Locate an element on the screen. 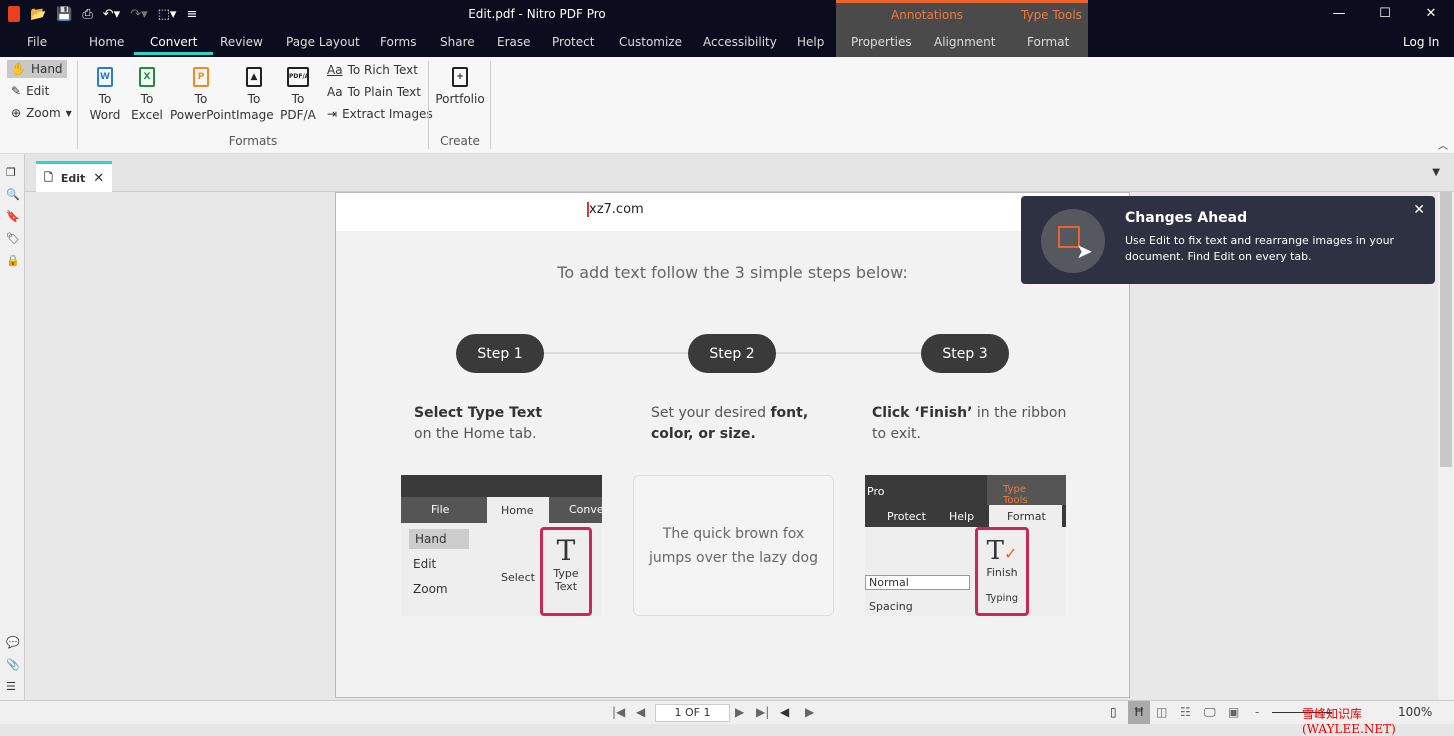 This screenshot has width=1454, height=736. tab-forms: Forms is located at coordinates (398, 42).